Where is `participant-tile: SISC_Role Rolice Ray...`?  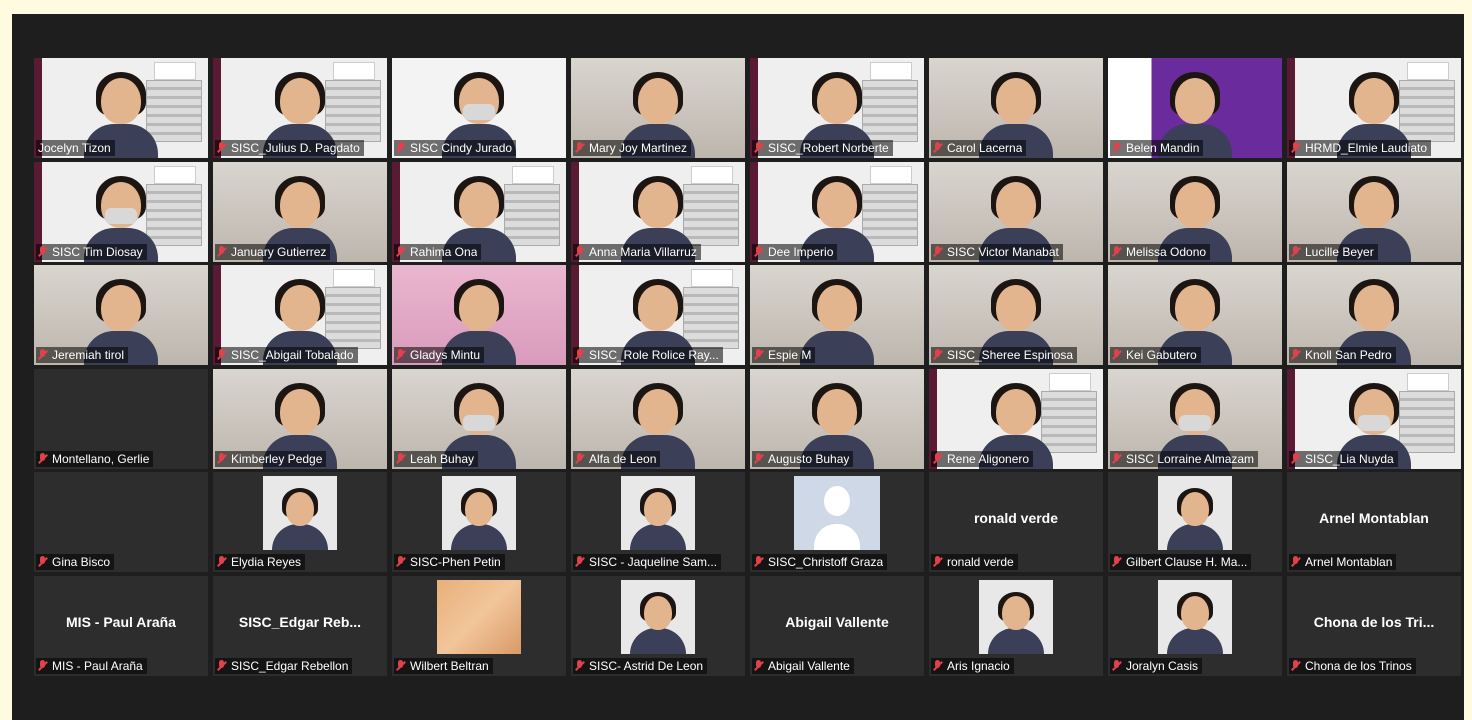 participant-tile: SISC_Role Rolice Ray... is located at coordinates (658, 315).